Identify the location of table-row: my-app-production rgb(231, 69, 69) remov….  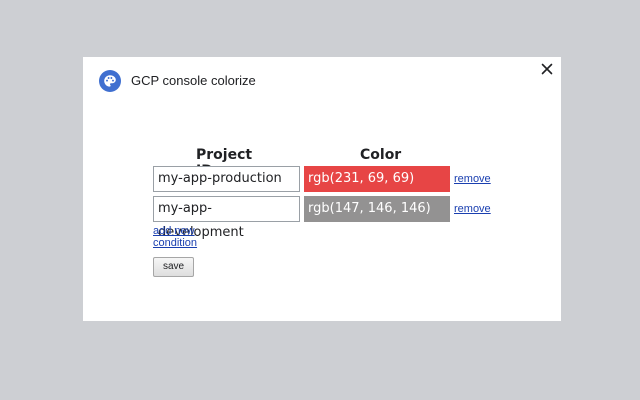
(333, 179).